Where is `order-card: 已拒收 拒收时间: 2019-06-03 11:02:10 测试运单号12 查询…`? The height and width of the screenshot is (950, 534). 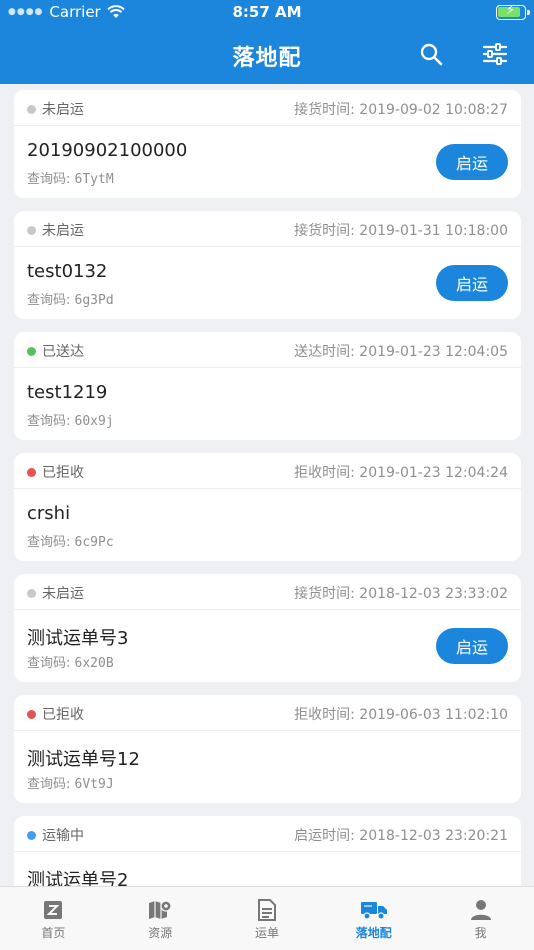 order-card: 已拒收 拒收时间: 2019-06-03 11:02:10 测试运单号12 查询… is located at coordinates (267, 749).